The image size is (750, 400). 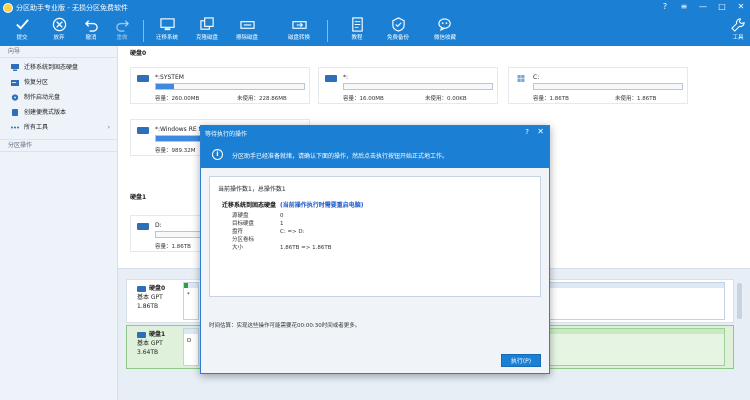 What do you see at coordinates (739, 301) in the screenshot?
I see `scrollbar` at bounding box center [739, 301].